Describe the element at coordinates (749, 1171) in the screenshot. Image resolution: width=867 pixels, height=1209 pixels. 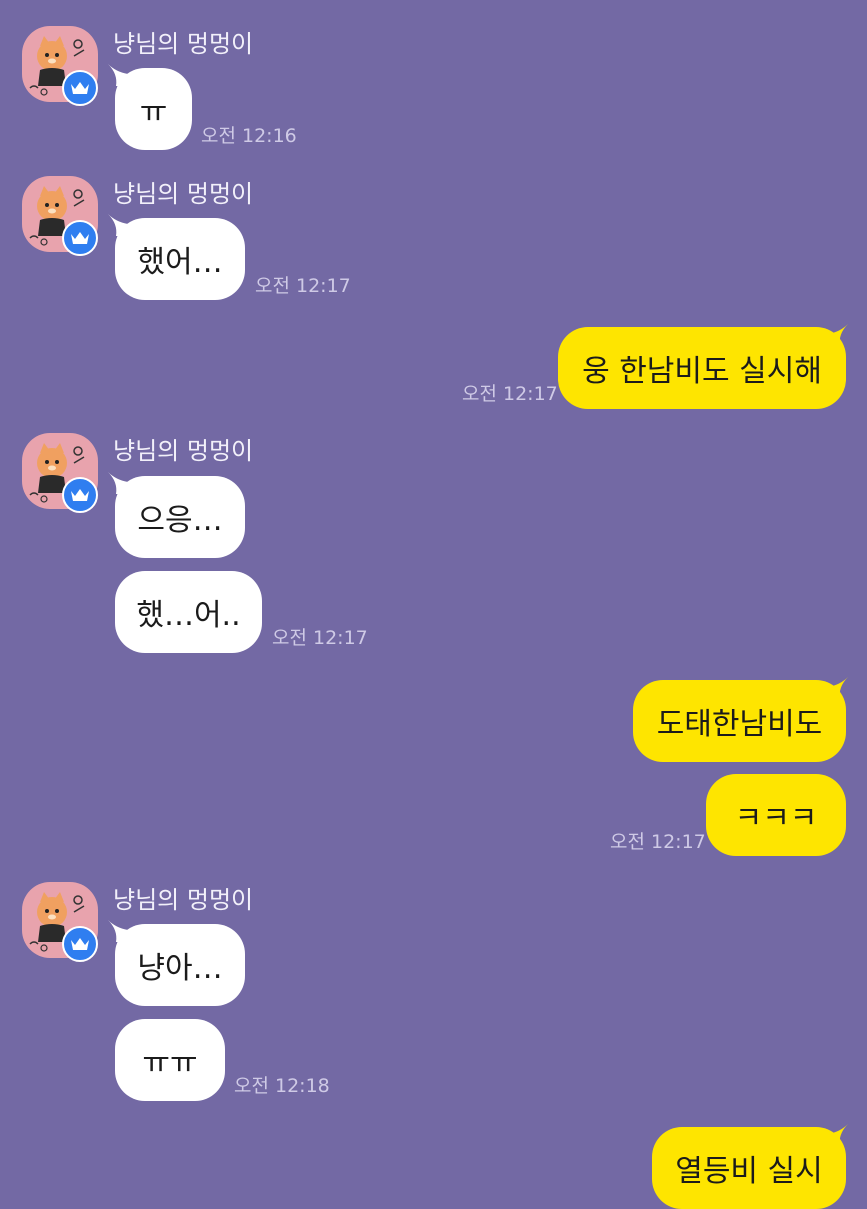
I see `message-text: 열등비 실시` at that location.